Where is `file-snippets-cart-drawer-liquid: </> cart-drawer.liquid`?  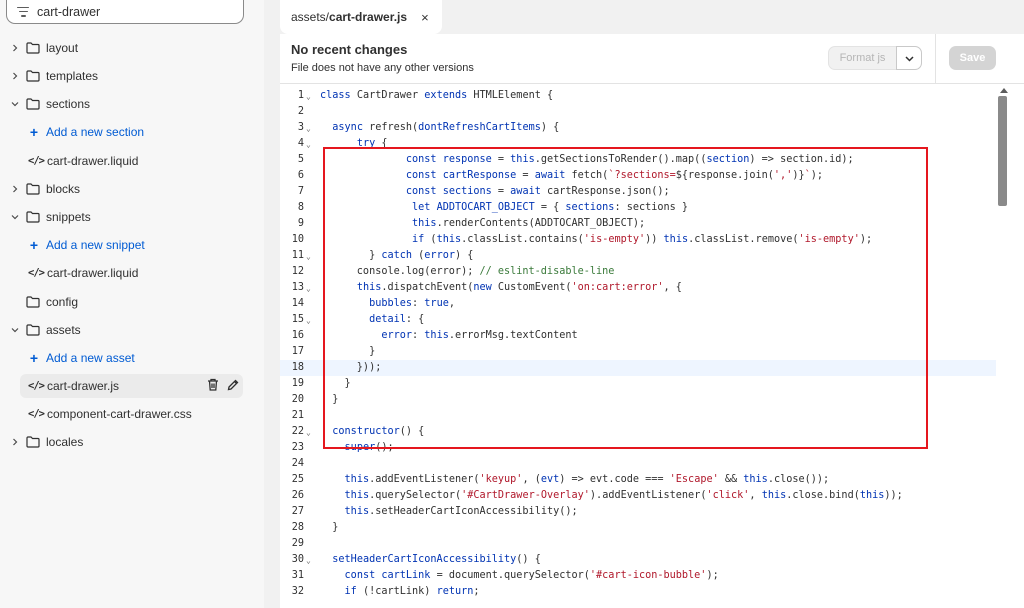 file-snippets-cart-drawer-liquid: </> cart-drawer.liquid is located at coordinates (132, 273).